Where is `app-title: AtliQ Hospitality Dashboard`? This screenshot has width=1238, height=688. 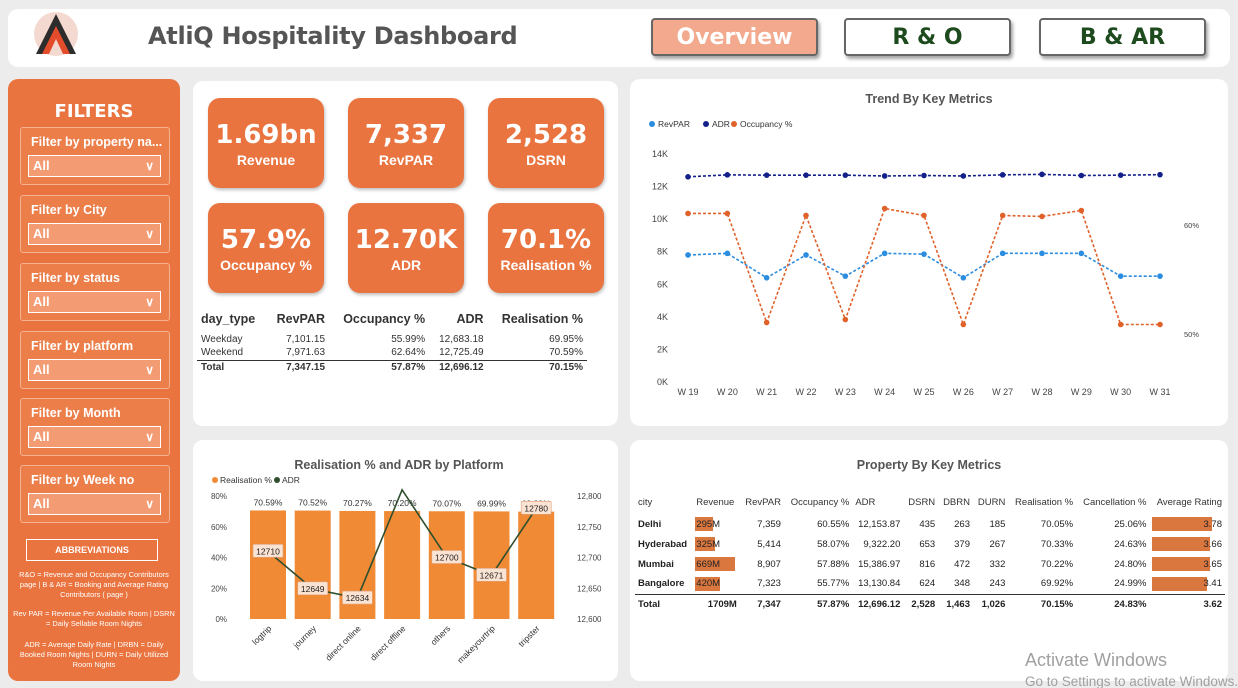 app-title: AtliQ Hospitality Dashboard is located at coordinates (333, 36).